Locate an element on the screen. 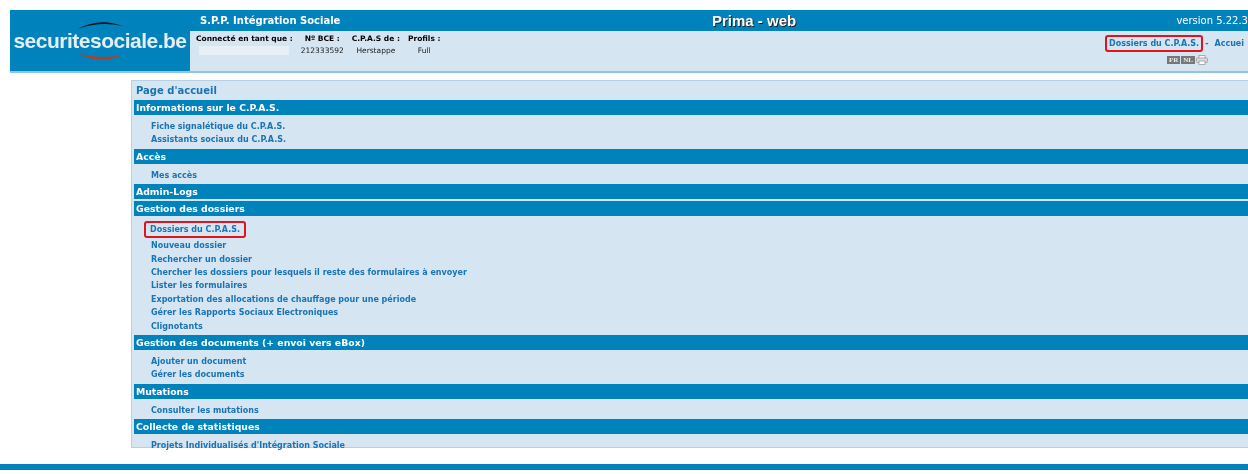  section-header: Informations sur le C.P.A.S. is located at coordinates (691, 107).